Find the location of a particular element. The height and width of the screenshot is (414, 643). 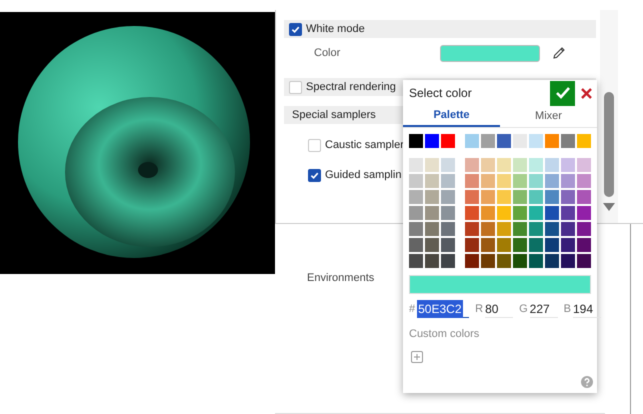

panel-tab: Environments is located at coordinates (340, 339).